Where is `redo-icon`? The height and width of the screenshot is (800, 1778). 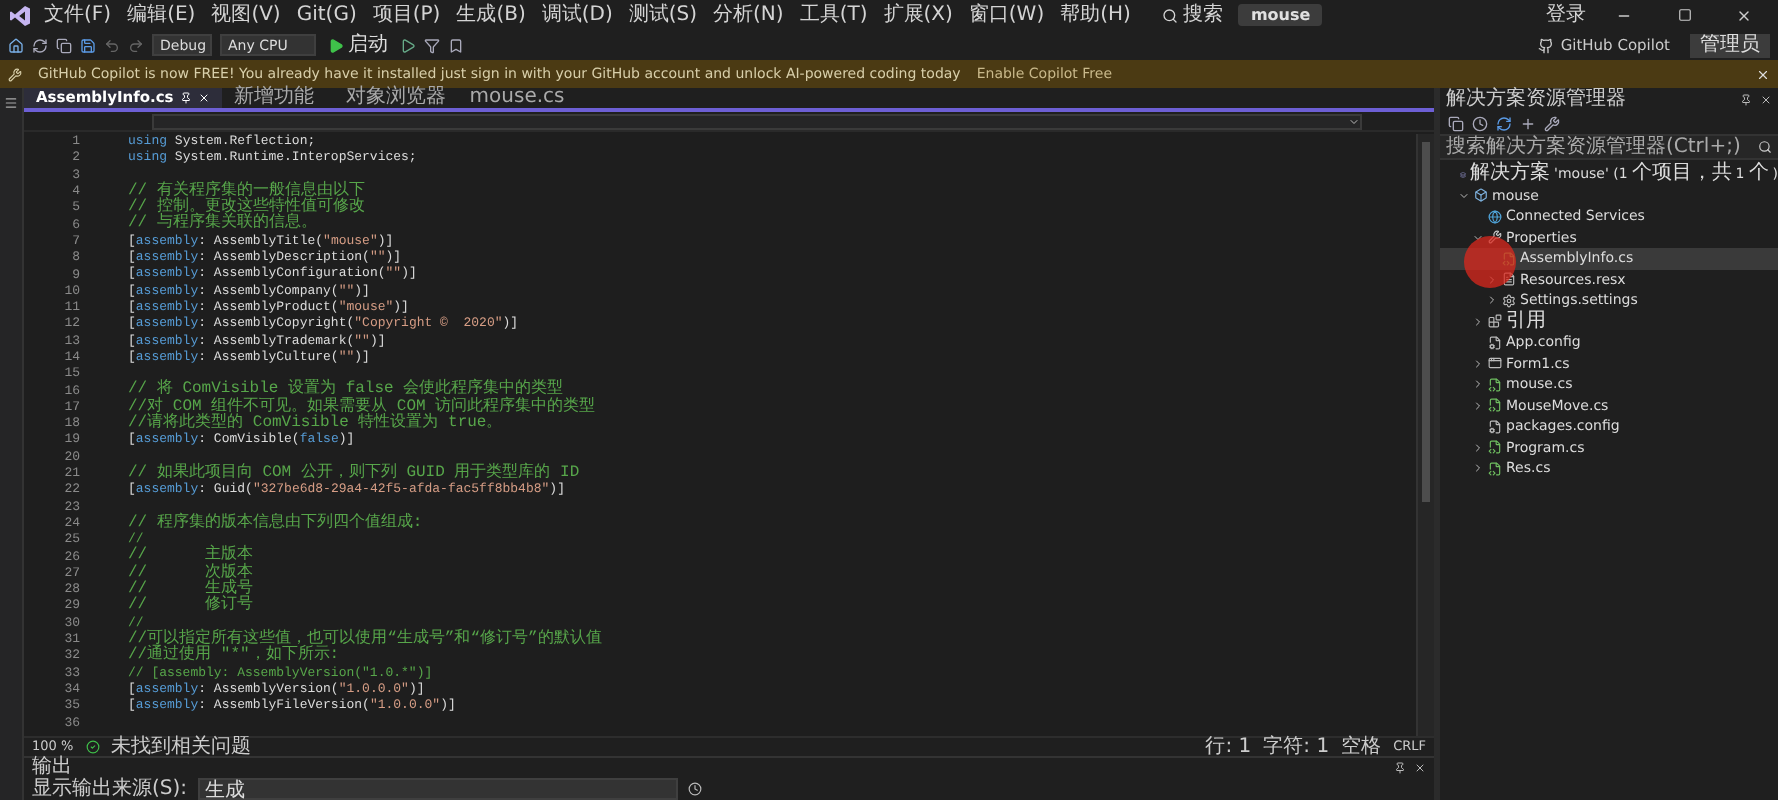 redo-icon is located at coordinates (136, 45).